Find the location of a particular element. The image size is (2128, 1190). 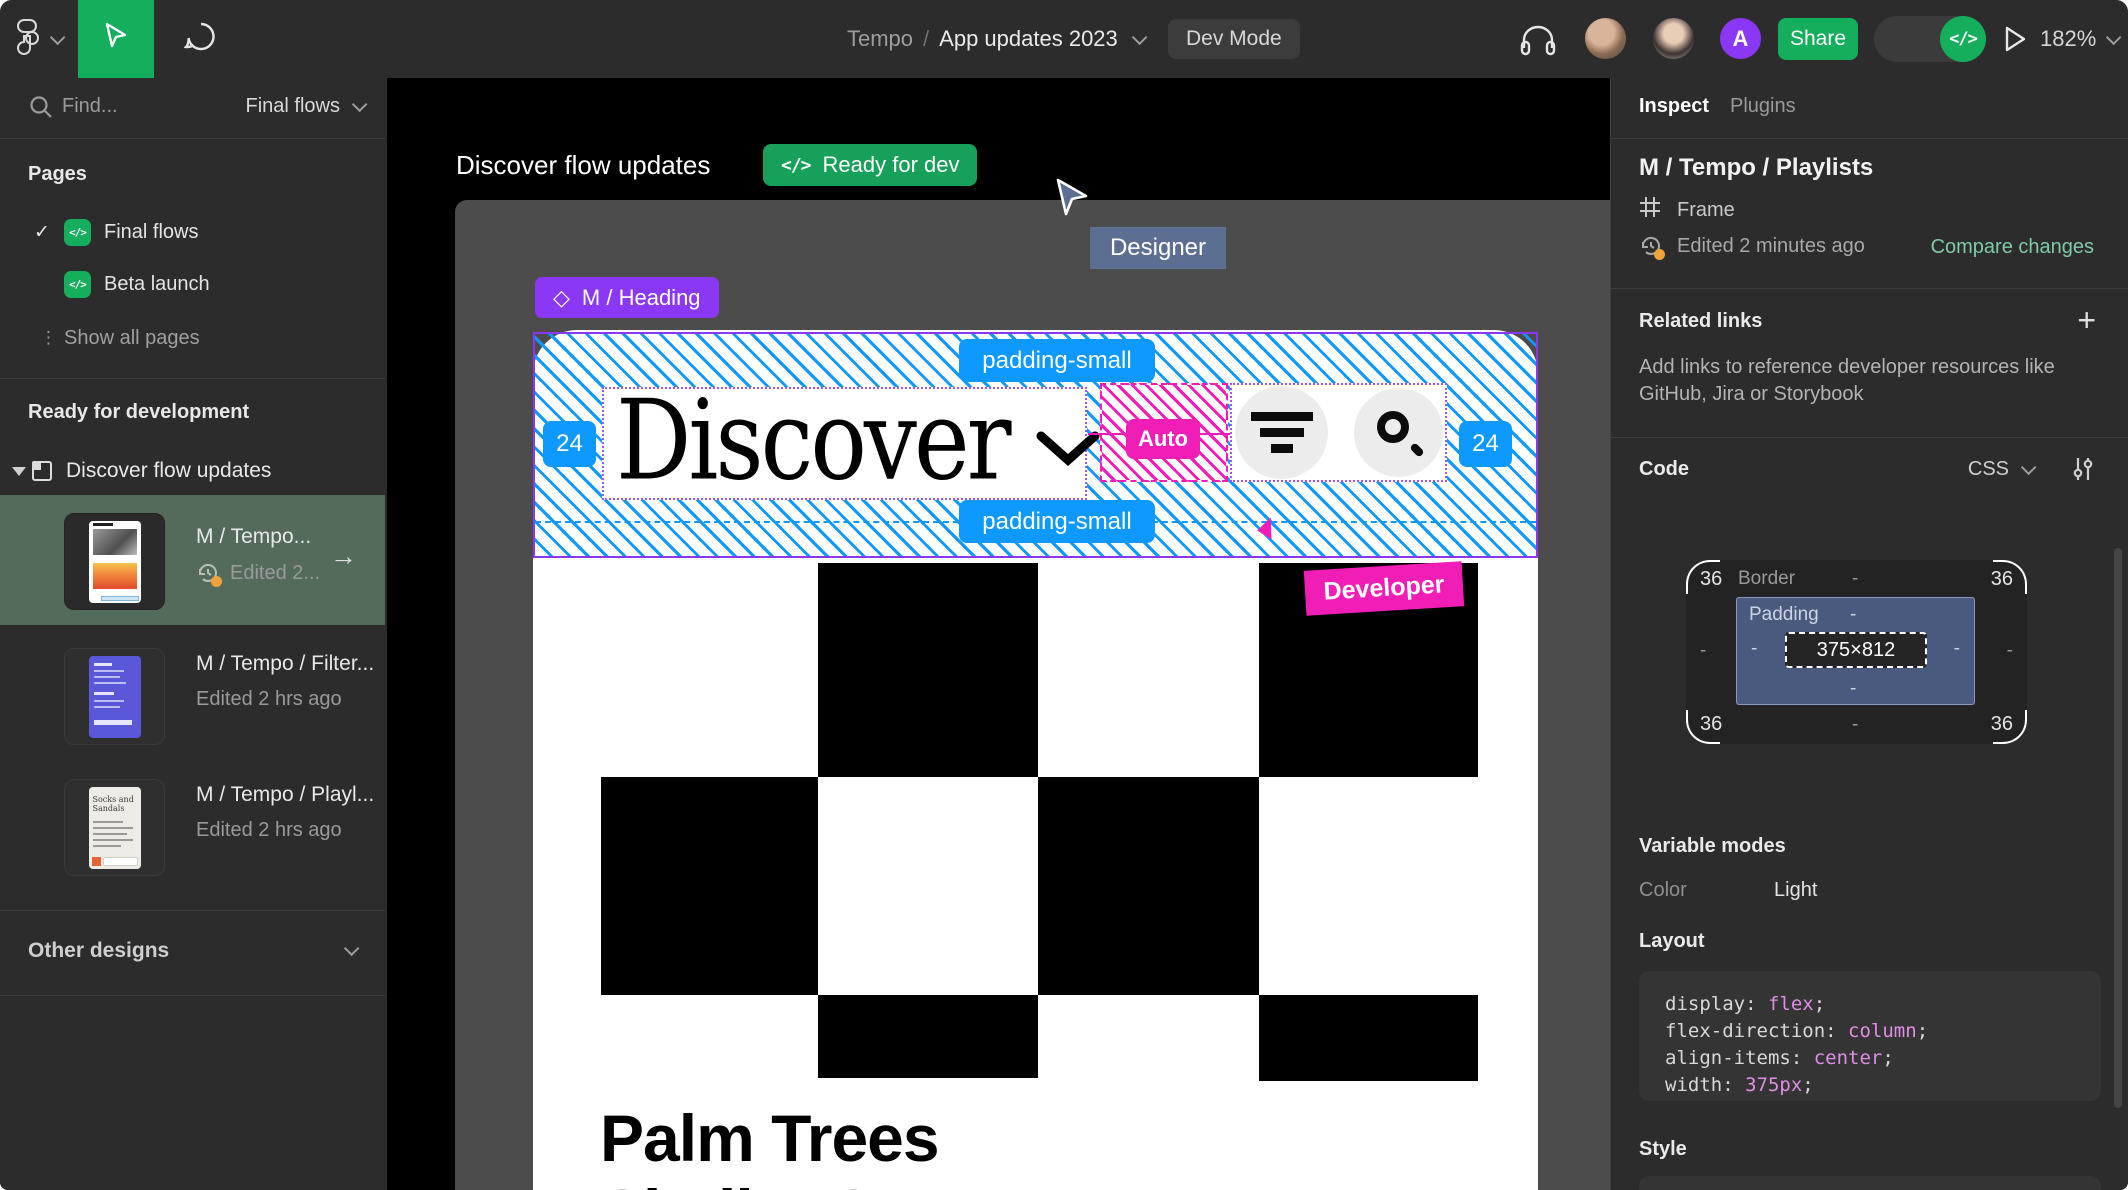

show-all-pages-label: Show all pages is located at coordinates (132, 337).